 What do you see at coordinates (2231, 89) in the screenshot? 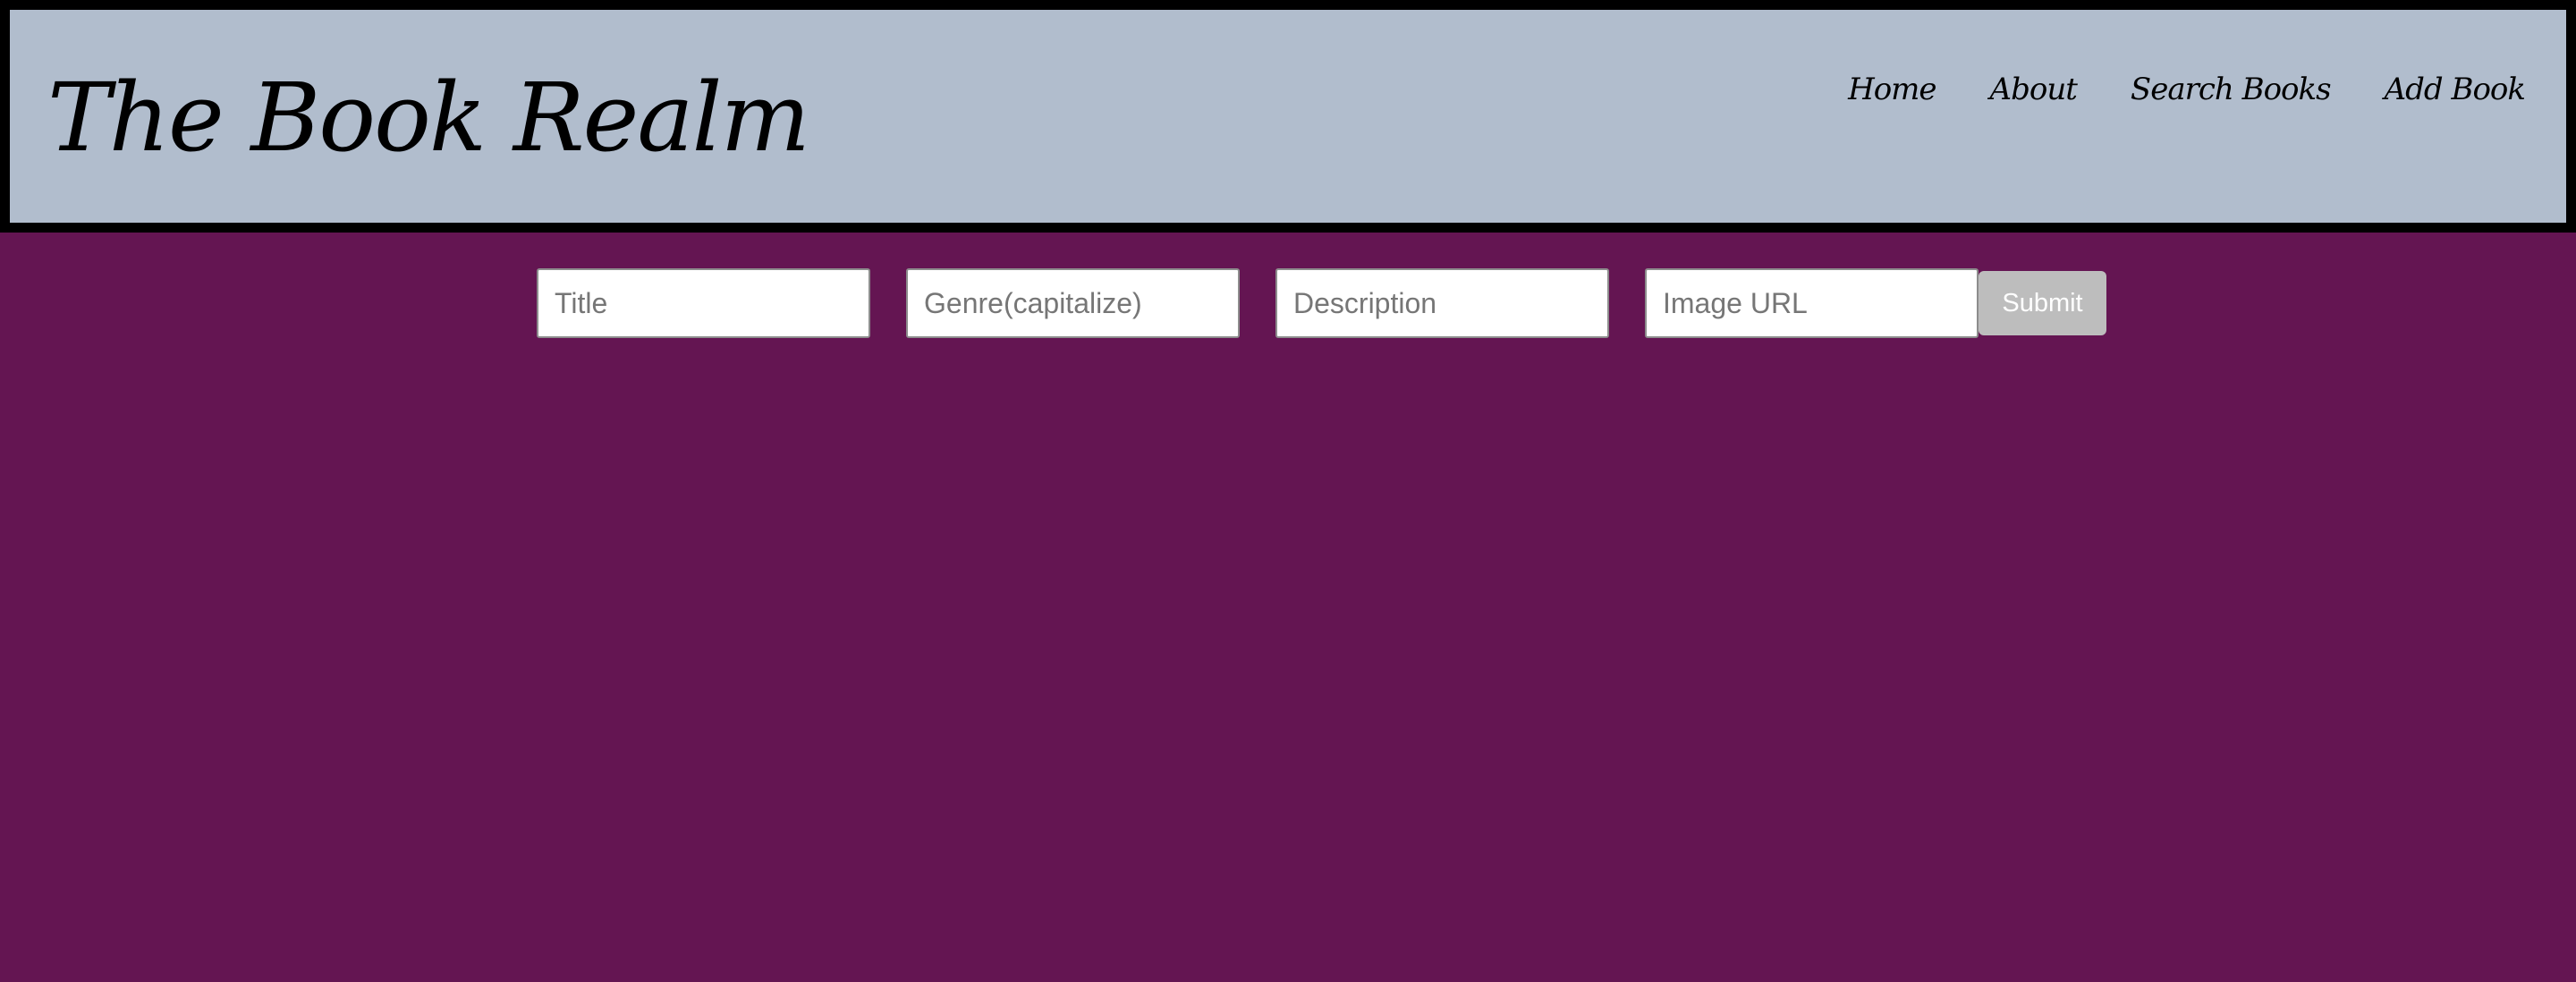
I see `nav-search-books-link: Search Books` at bounding box center [2231, 89].